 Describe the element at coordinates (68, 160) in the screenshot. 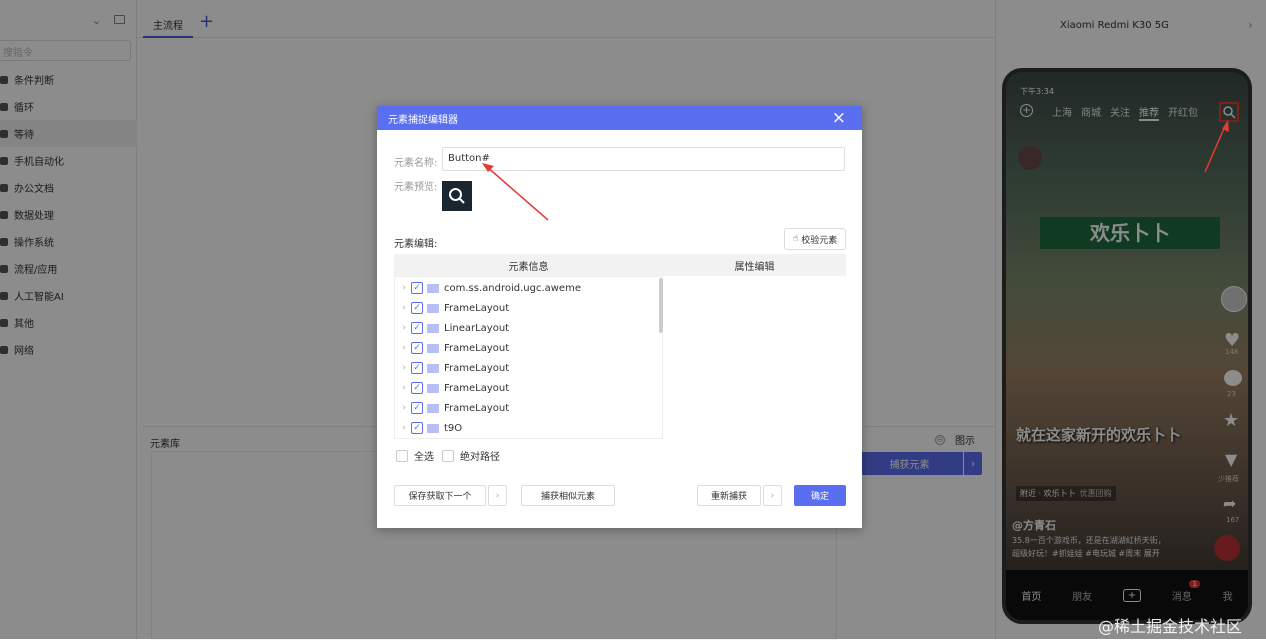

I see `sidebar-item-mobile: 手机自动化` at that location.